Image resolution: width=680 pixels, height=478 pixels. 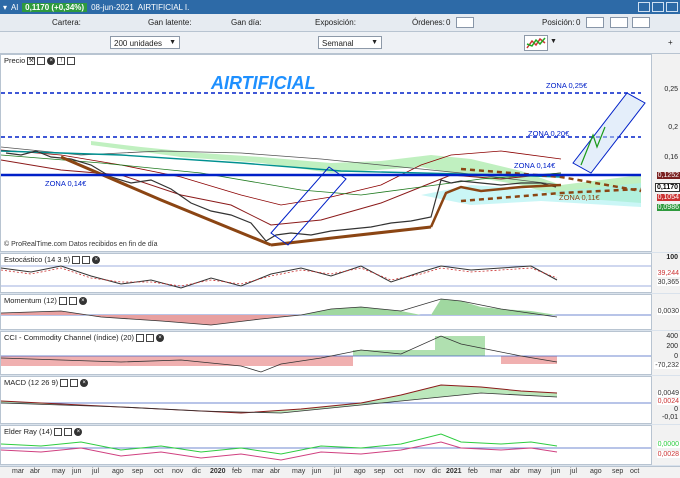 What do you see at coordinates (299, 471) in the screenshot?
I see `x-tick-label: may` at bounding box center [299, 471].